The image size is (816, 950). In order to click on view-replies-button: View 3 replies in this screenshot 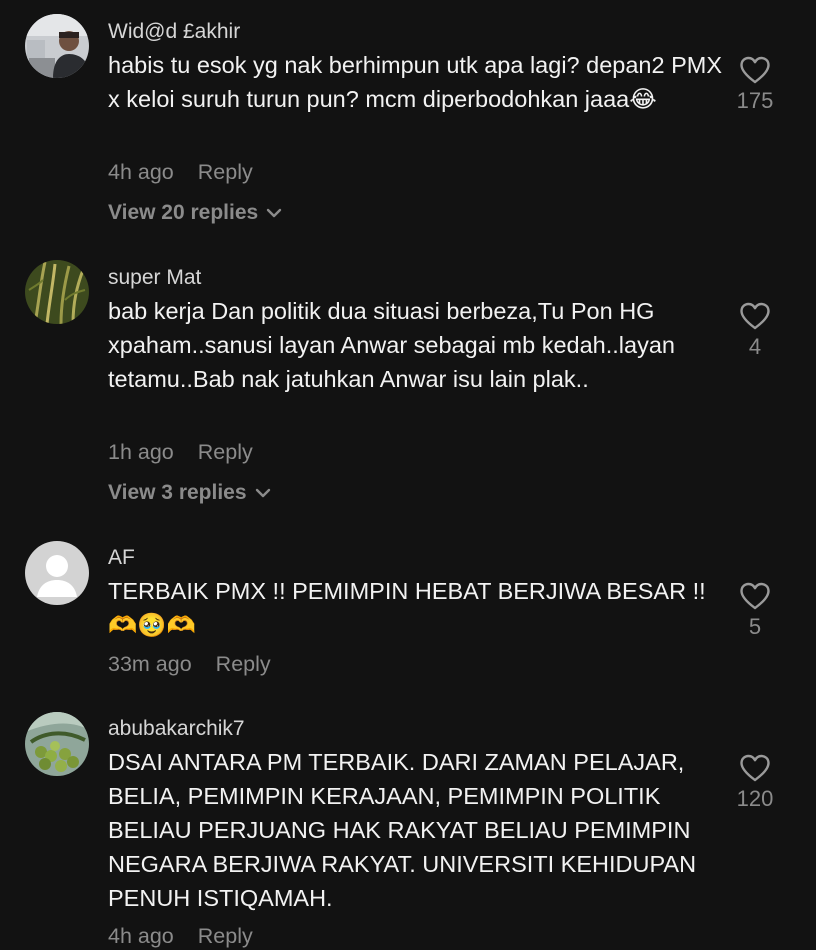, I will do `click(189, 493)`.